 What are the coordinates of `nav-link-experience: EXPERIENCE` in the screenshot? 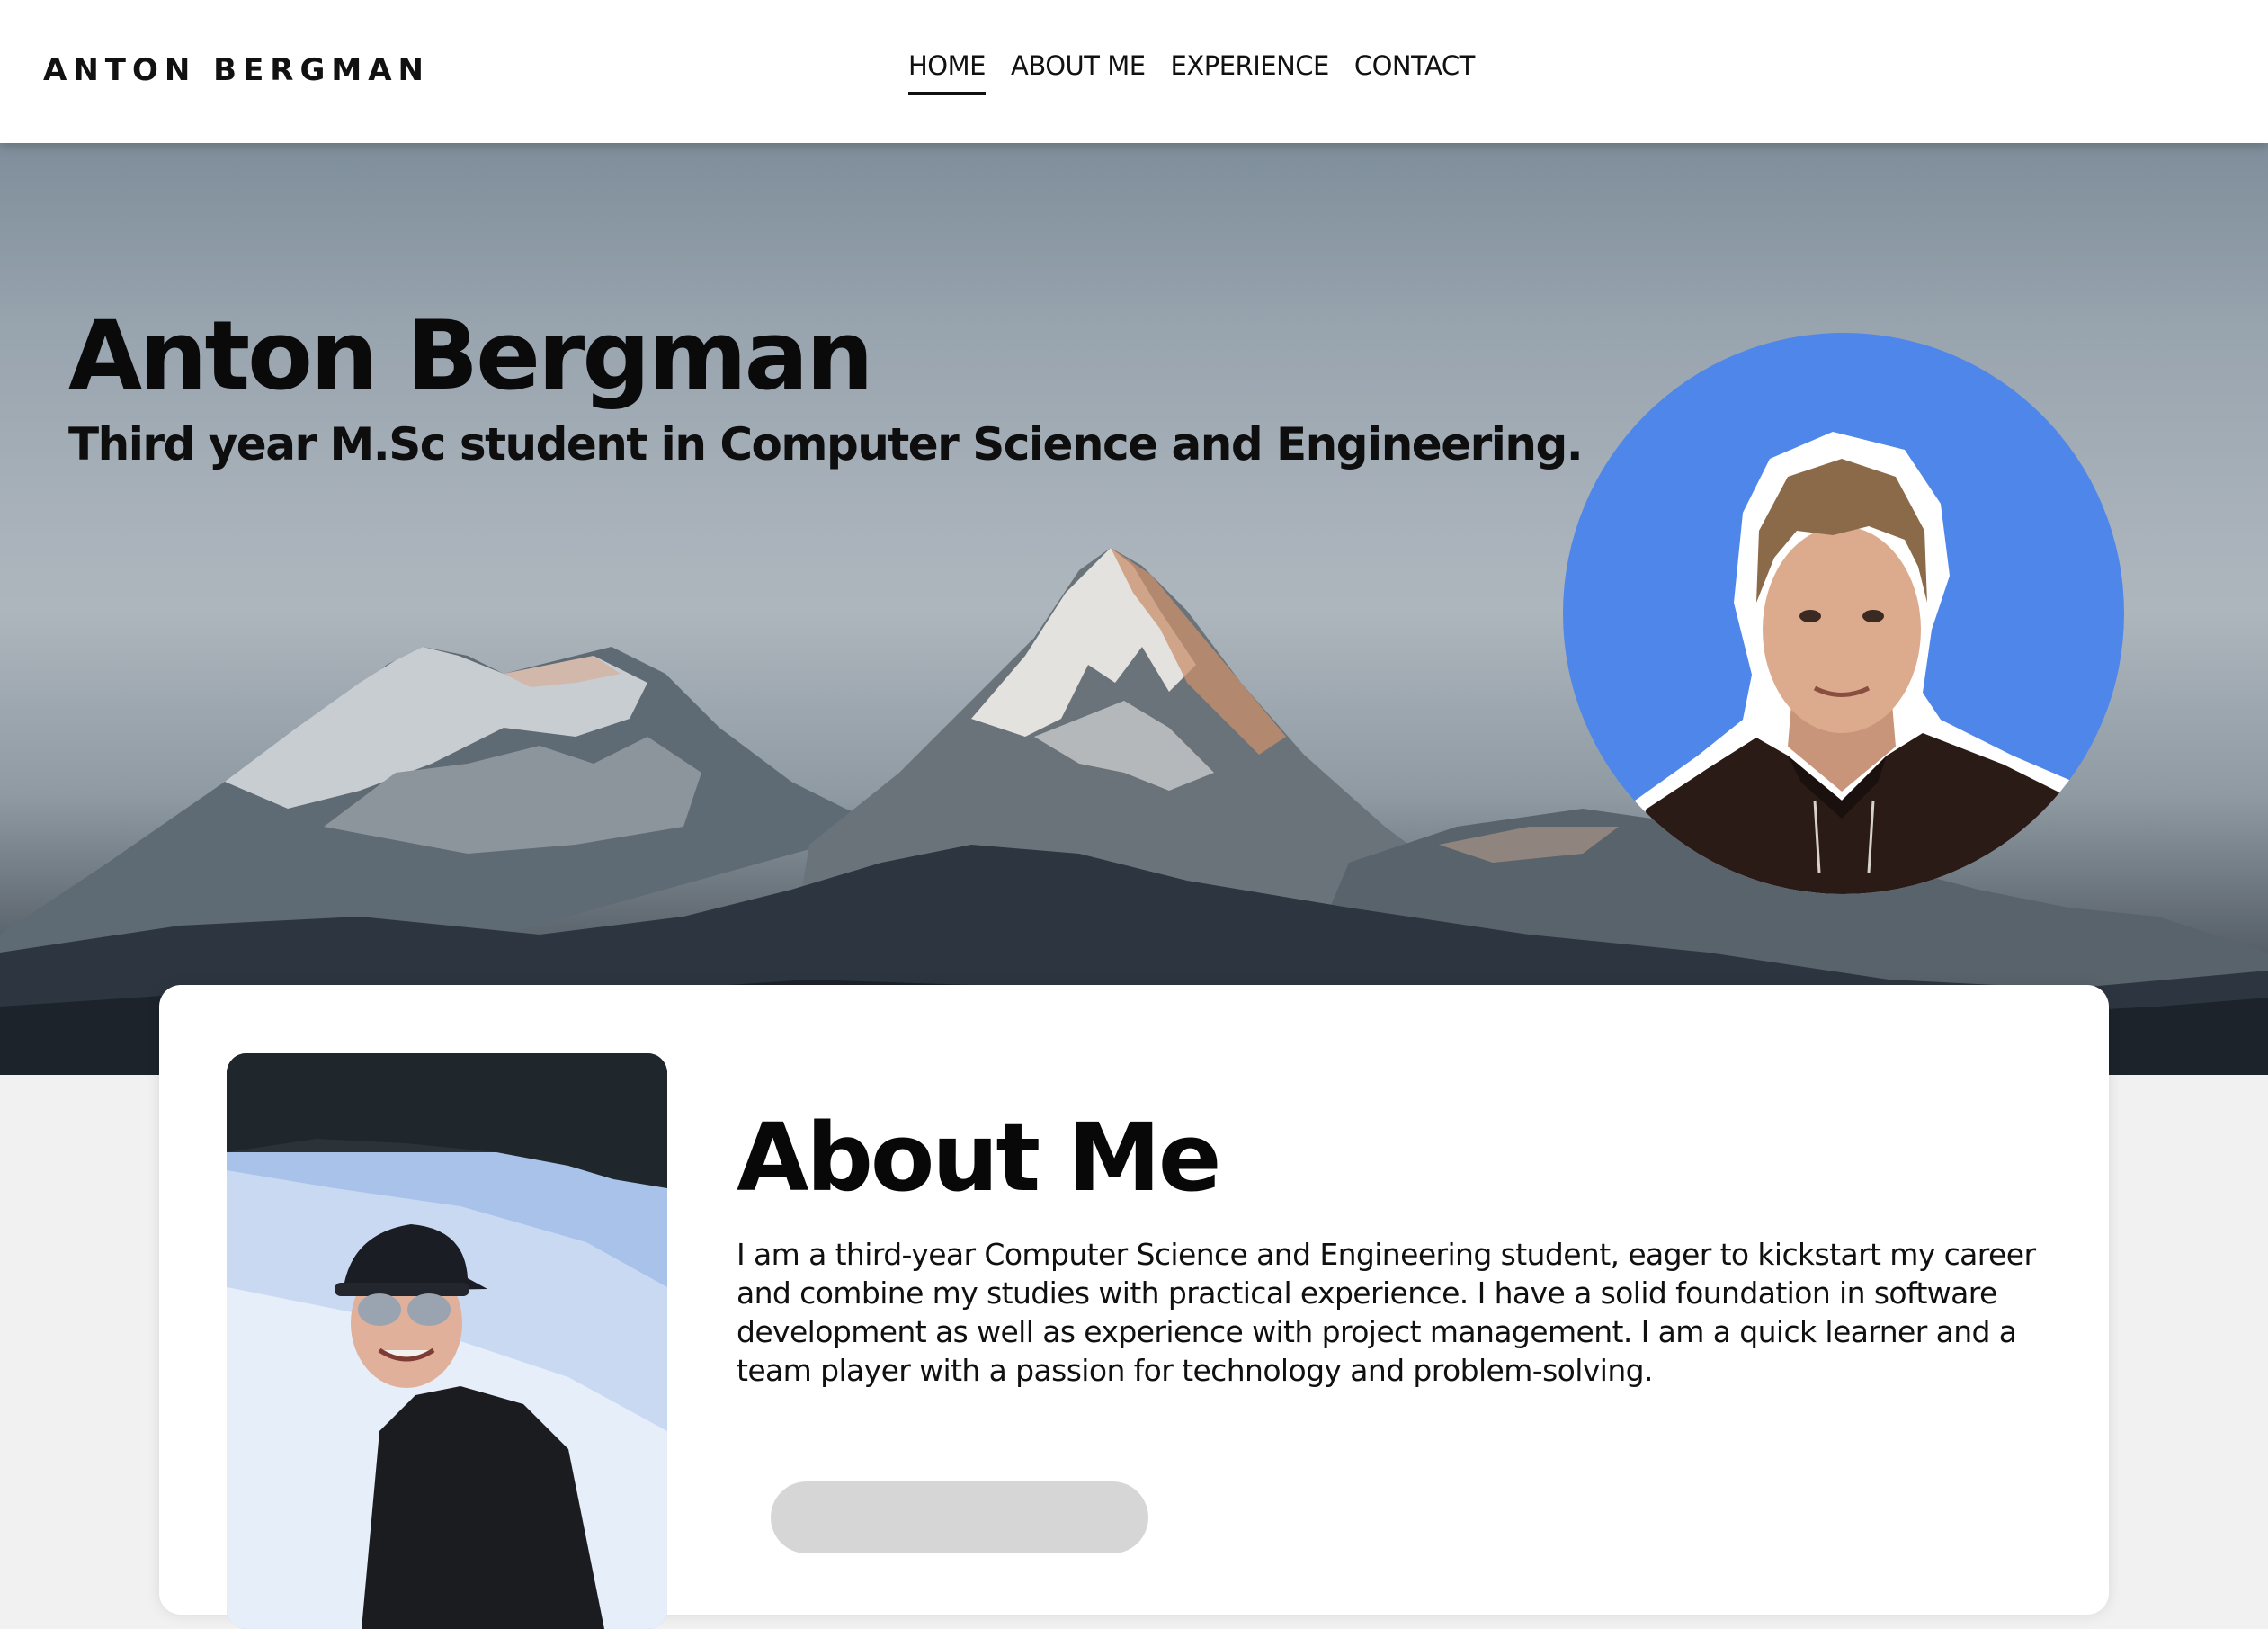 It's located at (1250, 71).